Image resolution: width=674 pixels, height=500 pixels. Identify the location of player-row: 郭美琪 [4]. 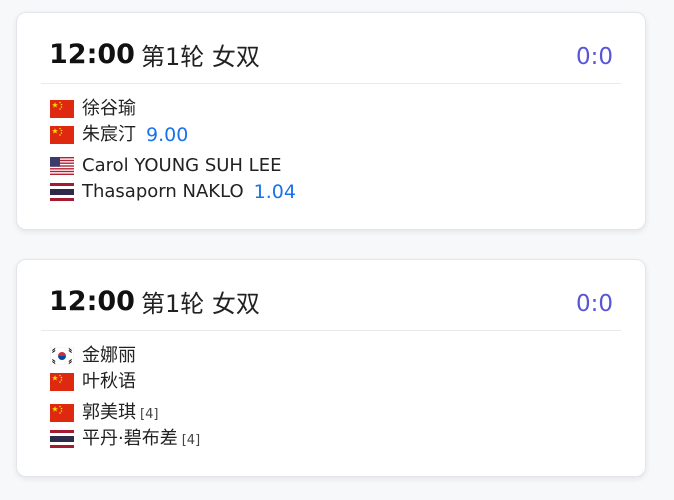
(104, 413).